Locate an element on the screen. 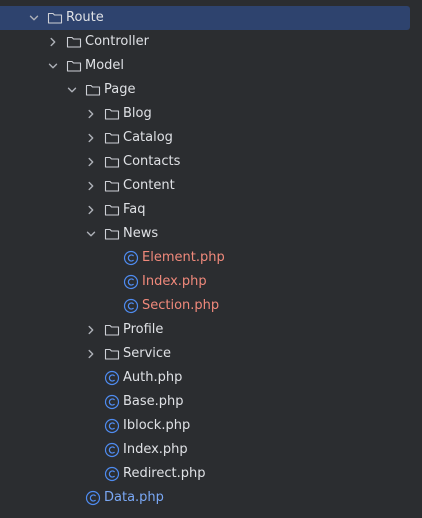  folder-node-content: Content is located at coordinates (211, 186).